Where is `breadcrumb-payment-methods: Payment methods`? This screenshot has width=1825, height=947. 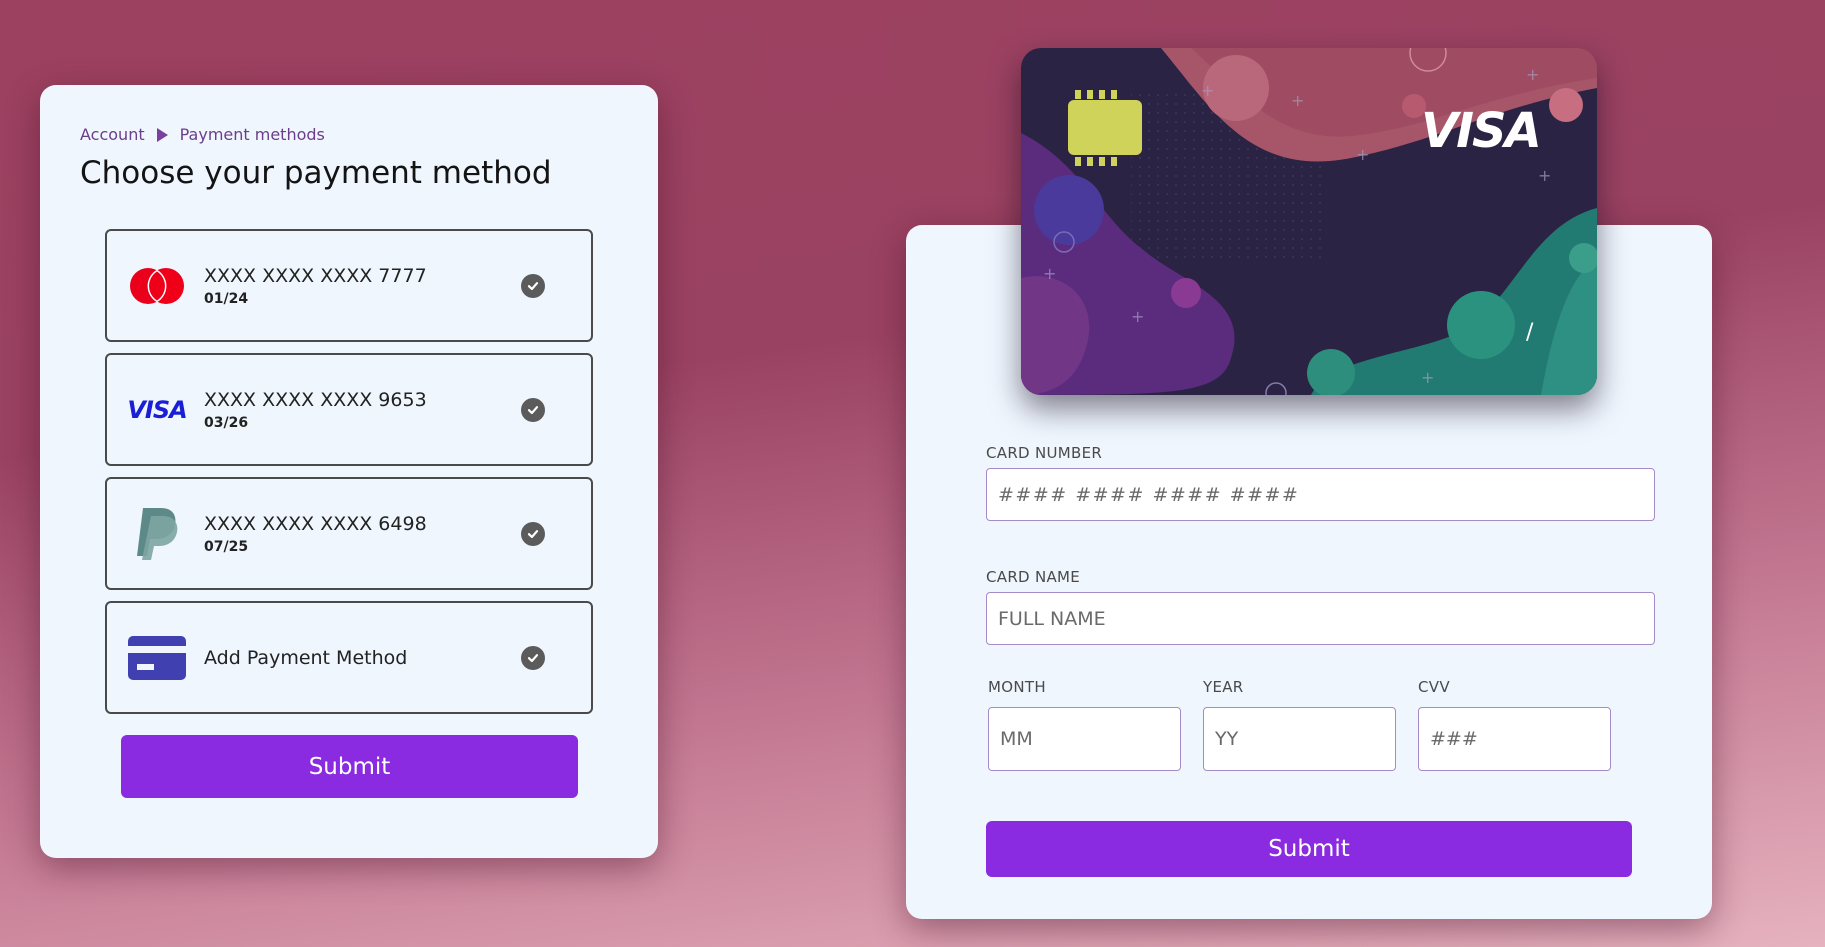 breadcrumb-payment-methods: Payment methods is located at coordinates (252, 134).